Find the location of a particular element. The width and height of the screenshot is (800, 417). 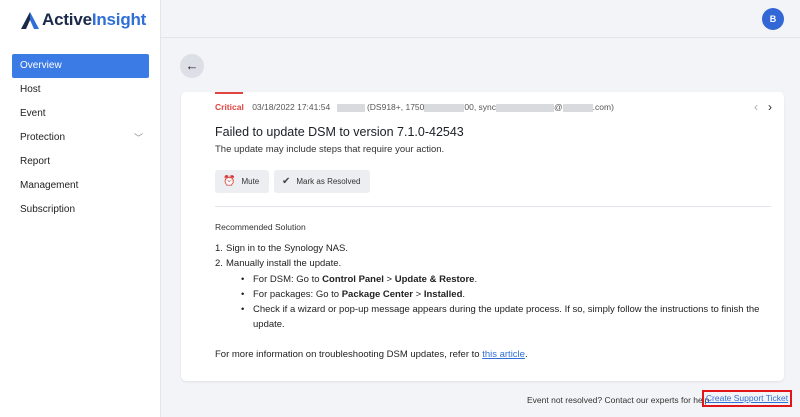

sidebar-item-report: Report is located at coordinates (80, 162).